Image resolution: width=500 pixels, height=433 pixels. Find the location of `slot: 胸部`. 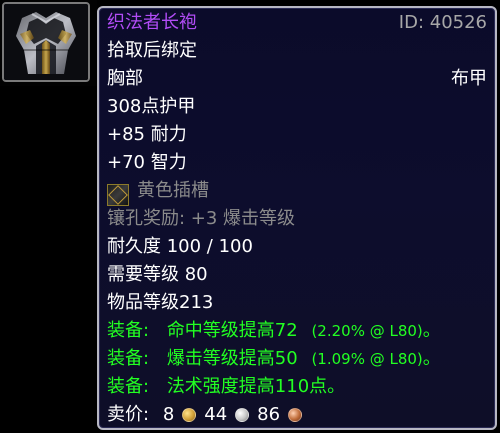

slot: 胸部 is located at coordinates (125, 78).